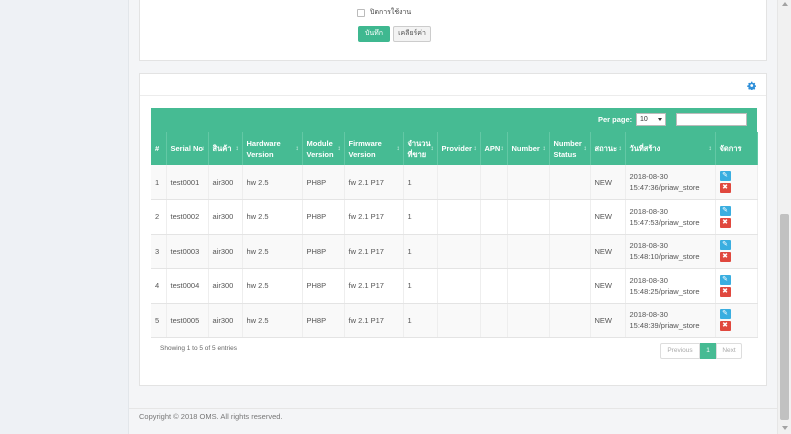  Describe the element at coordinates (222, 148) in the screenshot. I see `column-label: สินค้า` at that location.